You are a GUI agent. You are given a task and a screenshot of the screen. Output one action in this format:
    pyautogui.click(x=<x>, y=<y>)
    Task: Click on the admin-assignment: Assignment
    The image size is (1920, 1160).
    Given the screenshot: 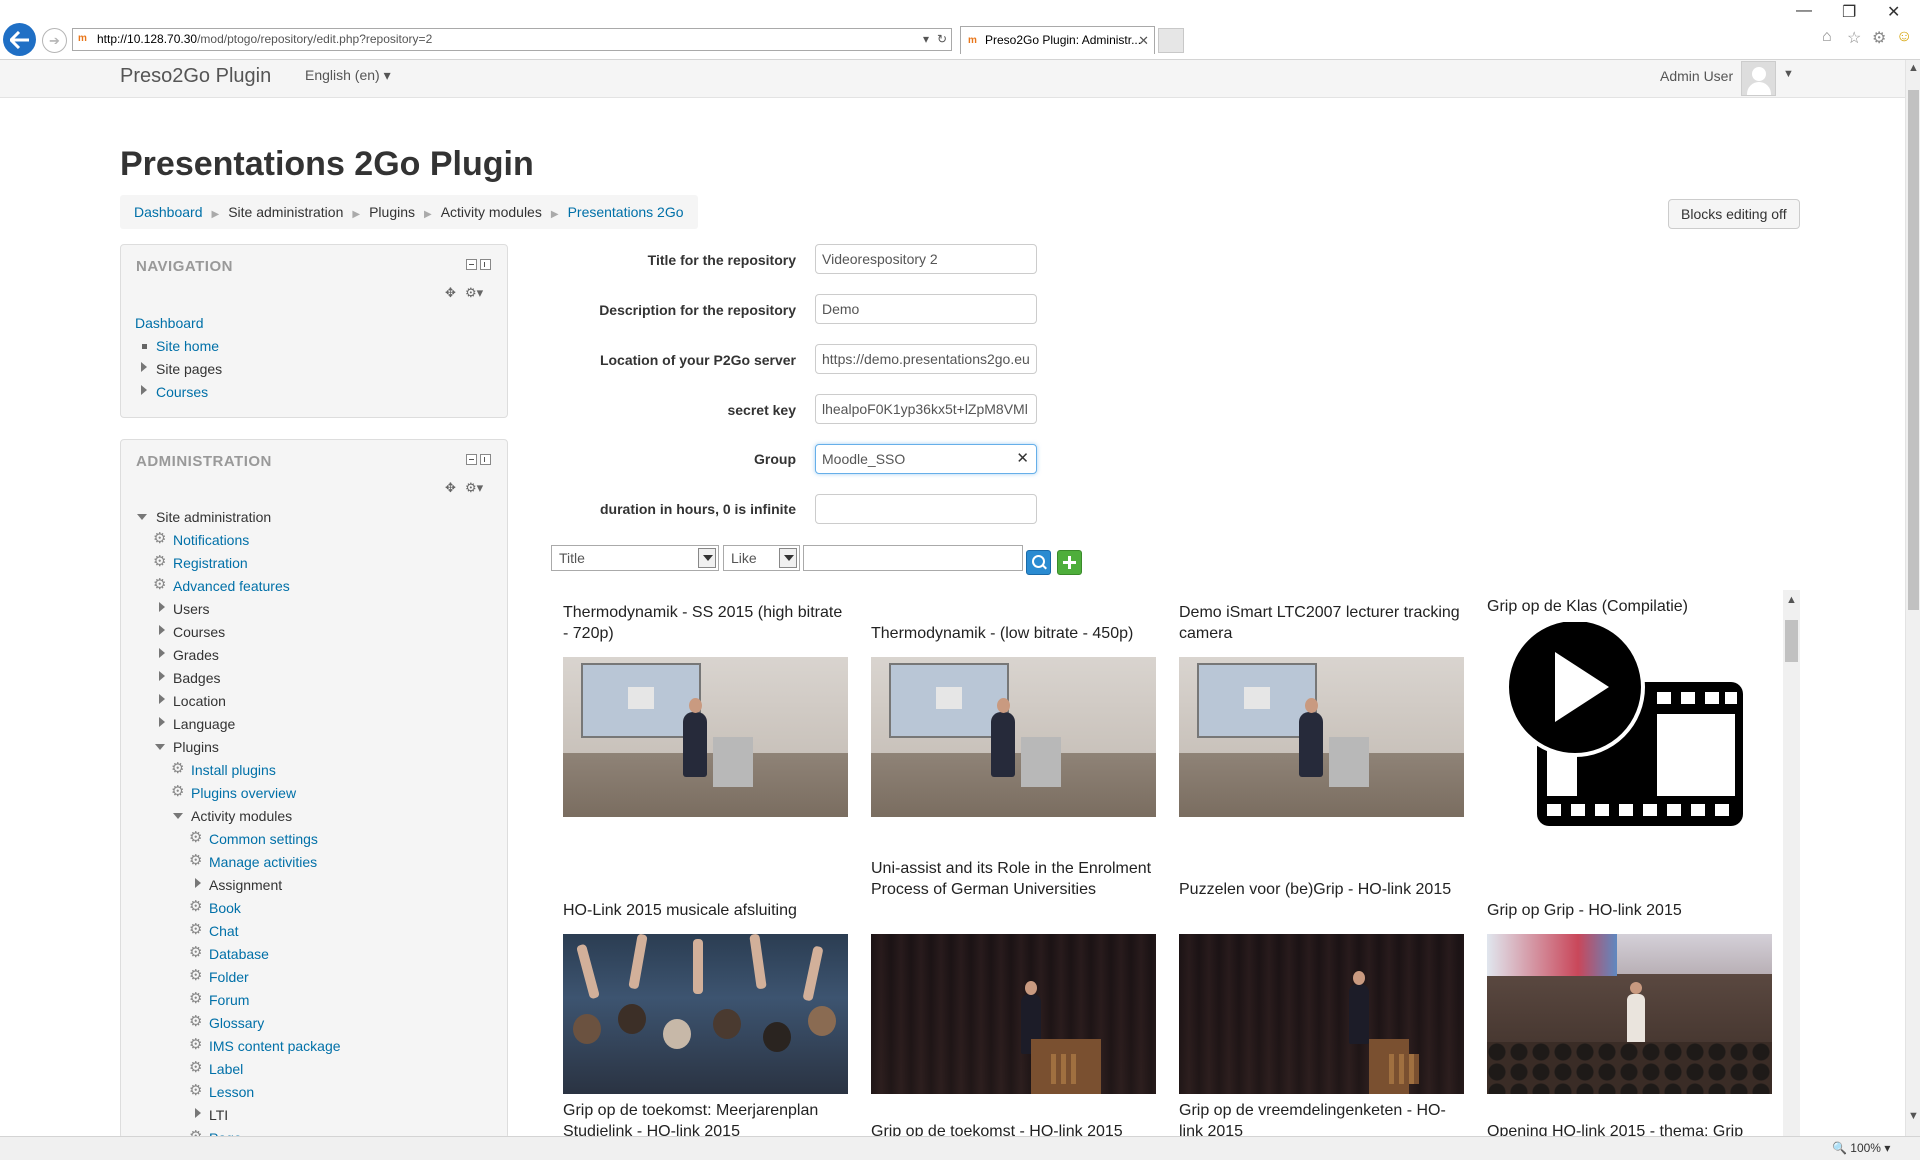 What is the action you would take?
    pyautogui.click(x=245, y=885)
    